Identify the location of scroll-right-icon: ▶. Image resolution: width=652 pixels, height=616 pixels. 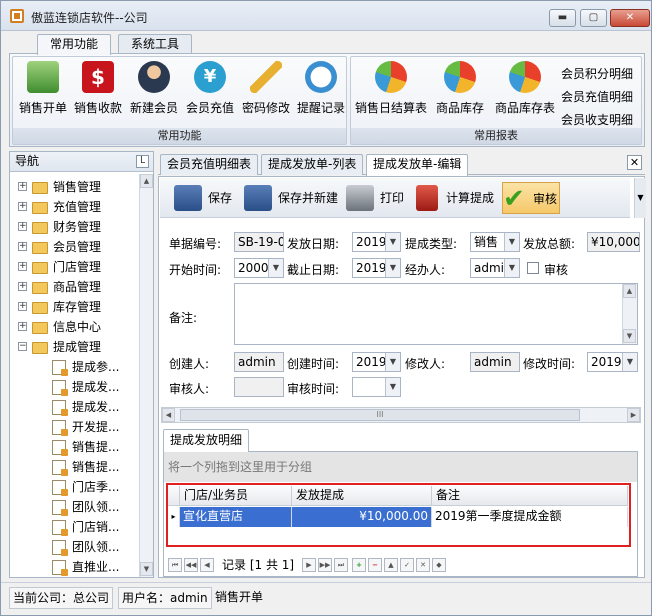
(633, 415).